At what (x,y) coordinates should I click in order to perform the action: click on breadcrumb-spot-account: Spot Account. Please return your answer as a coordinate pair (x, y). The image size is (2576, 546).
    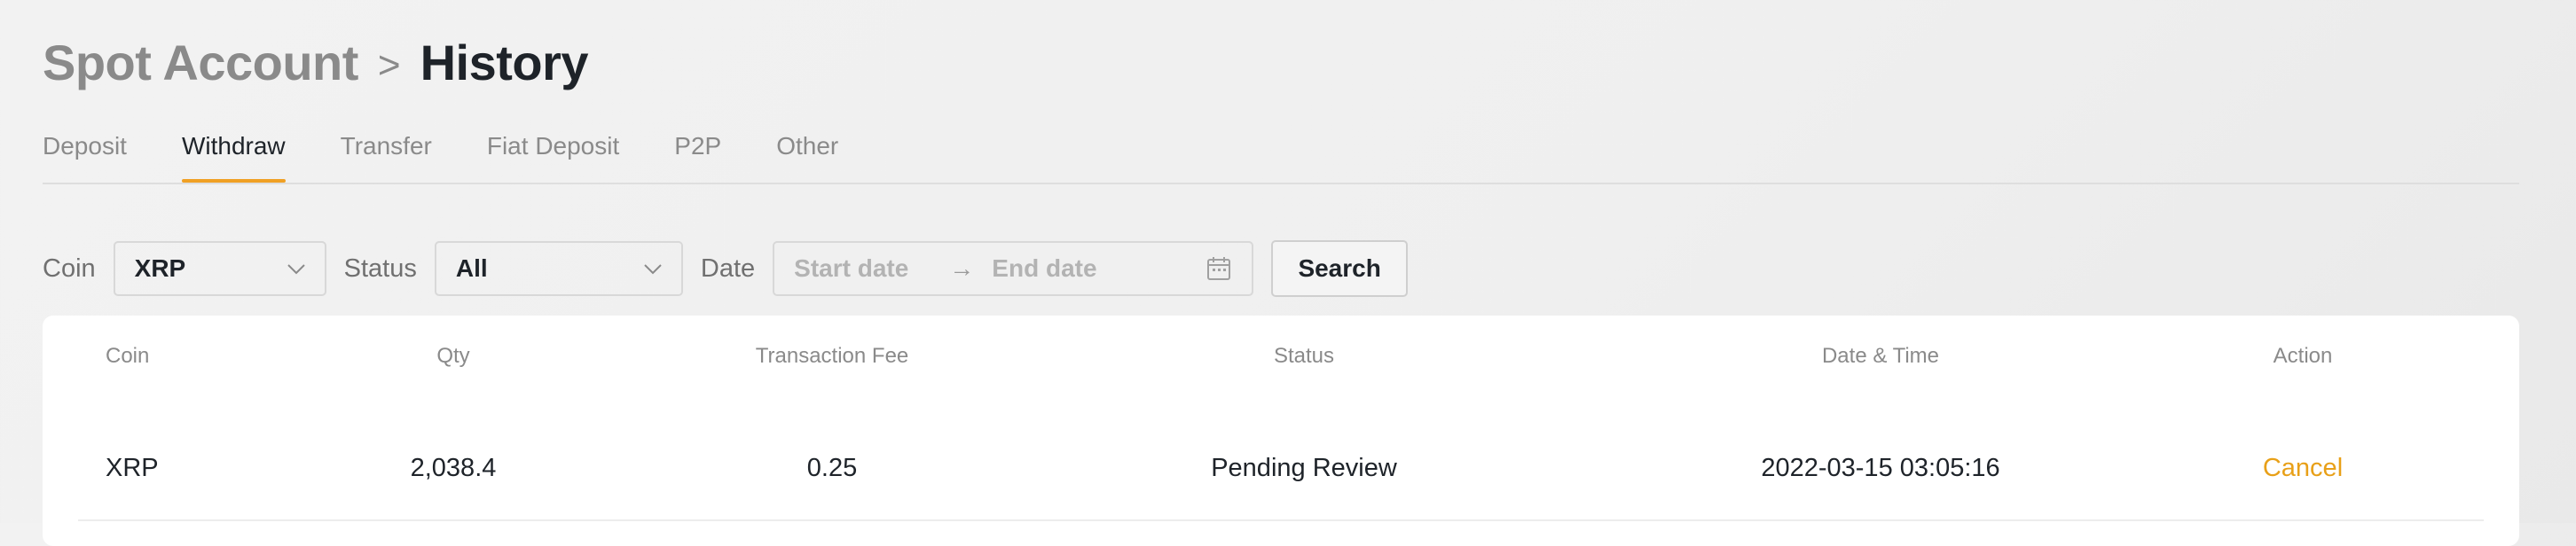
    Looking at the image, I should click on (200, 62).